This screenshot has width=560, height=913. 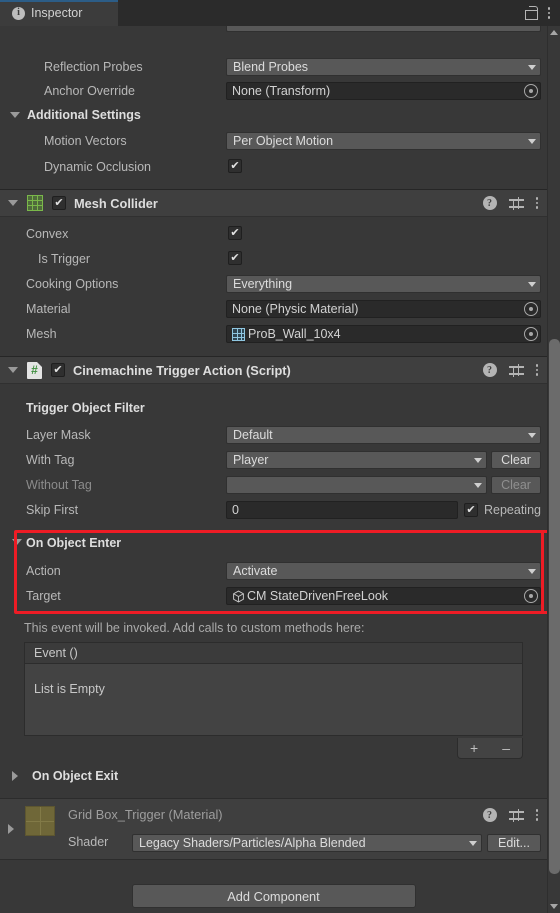 What do you see at coordinates (116, 203) in the screenshot?
I see `component-title-mesh-collider: Mesh Collider` at bounding box center [116, 203].